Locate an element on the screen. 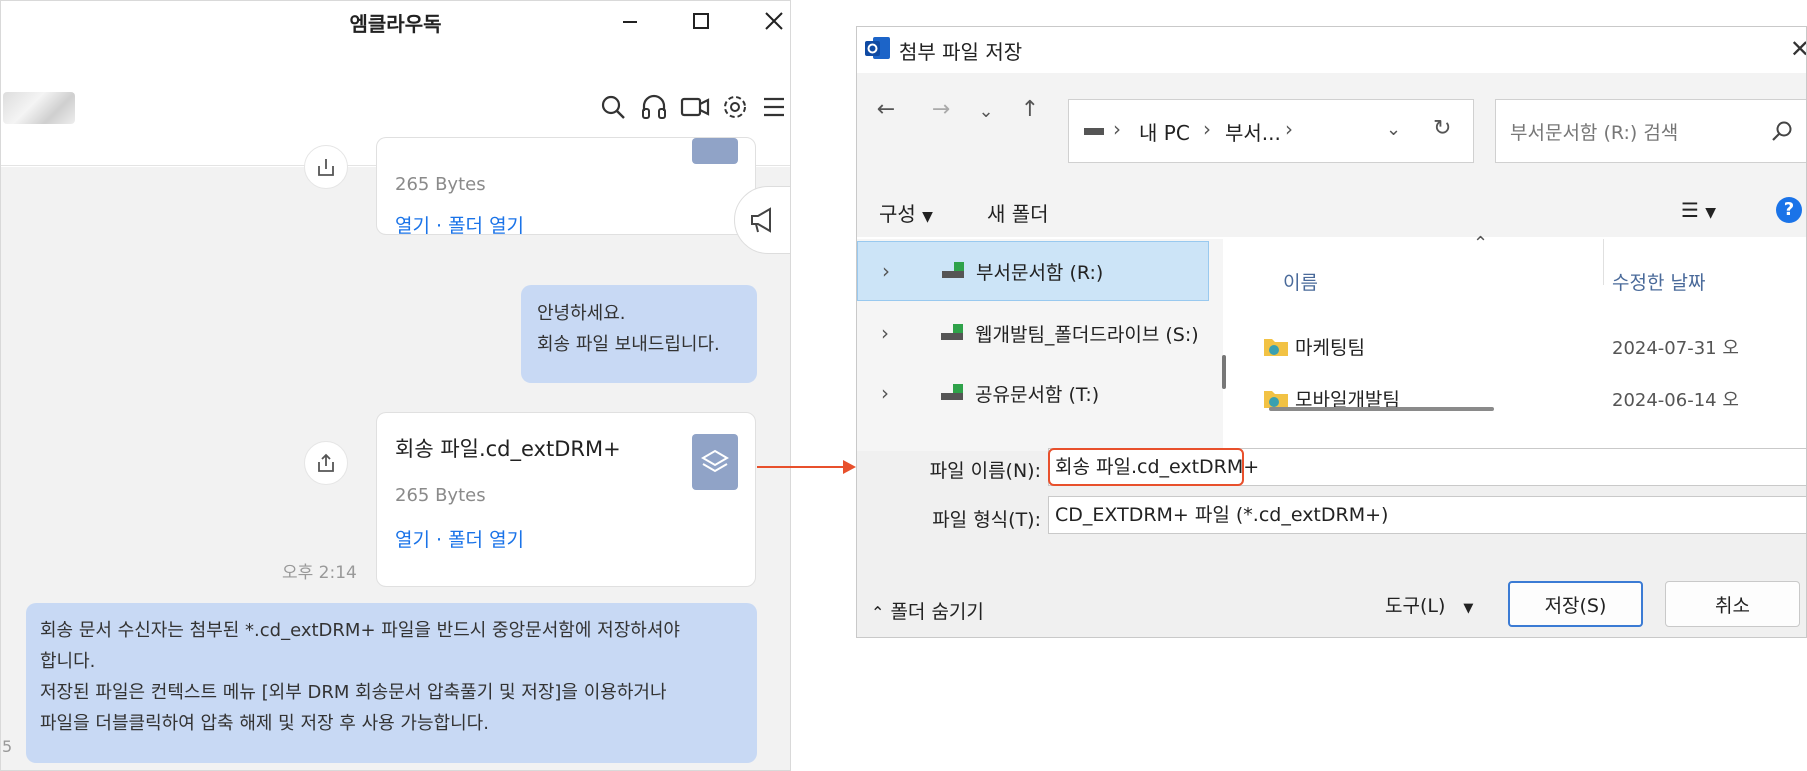 The image size is (1807, 771). address-bar: › 내 PC › 부서... › ⌄ ↻ is located at coordinates (1271, 131).